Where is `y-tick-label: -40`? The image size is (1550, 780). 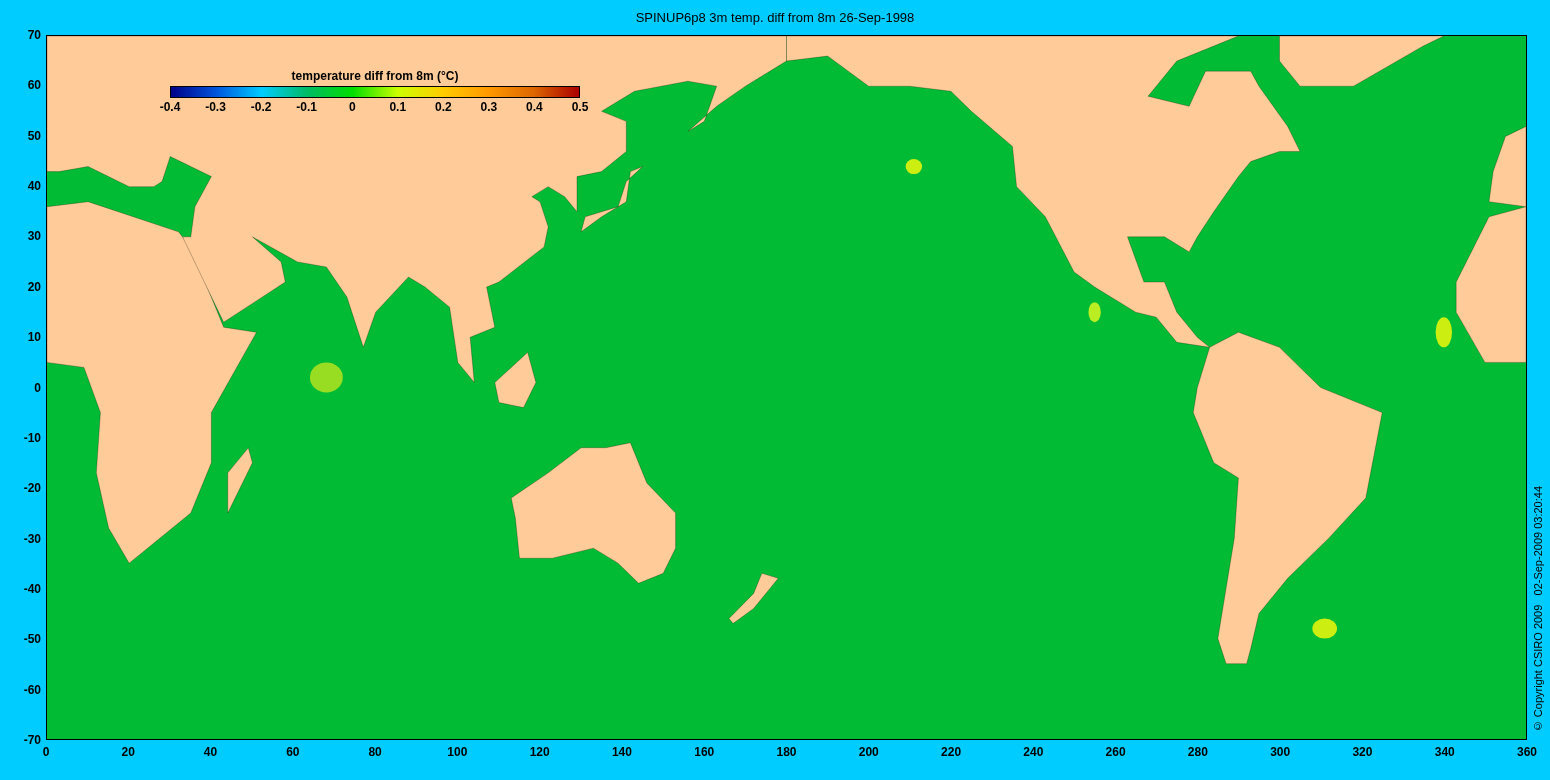
y-tick-label: -40 is located at coordinates (32, 588).